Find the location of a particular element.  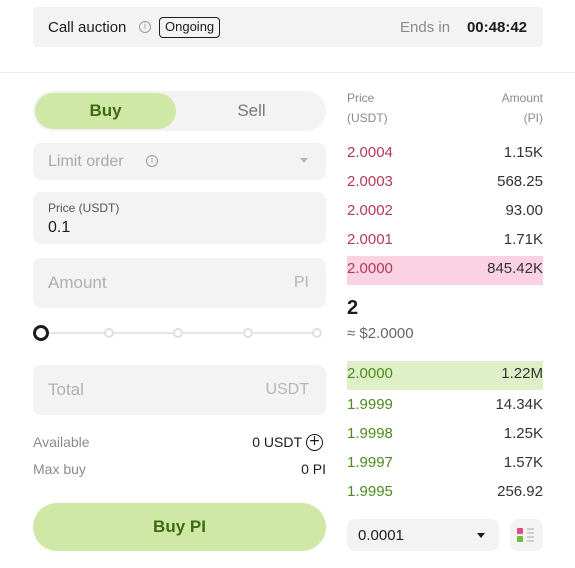

layout-bid-square is located at coordinates (520, 539).